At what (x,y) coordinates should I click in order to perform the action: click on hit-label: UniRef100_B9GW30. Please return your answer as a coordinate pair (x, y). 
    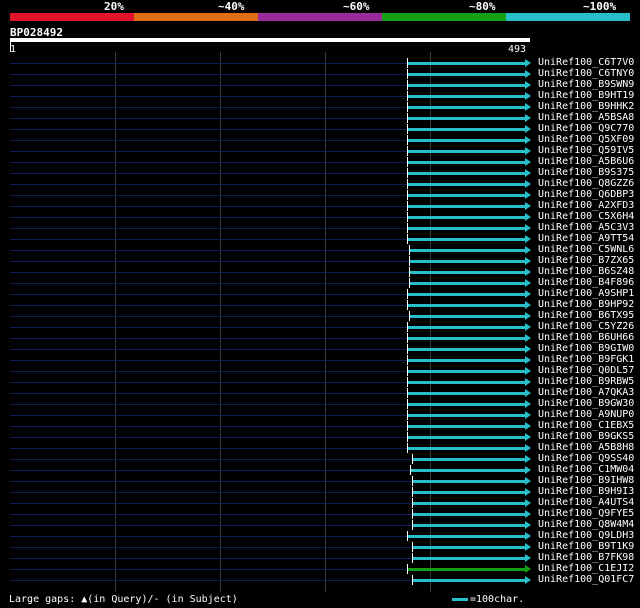
    Looking at the image, I should click on (586, 403).